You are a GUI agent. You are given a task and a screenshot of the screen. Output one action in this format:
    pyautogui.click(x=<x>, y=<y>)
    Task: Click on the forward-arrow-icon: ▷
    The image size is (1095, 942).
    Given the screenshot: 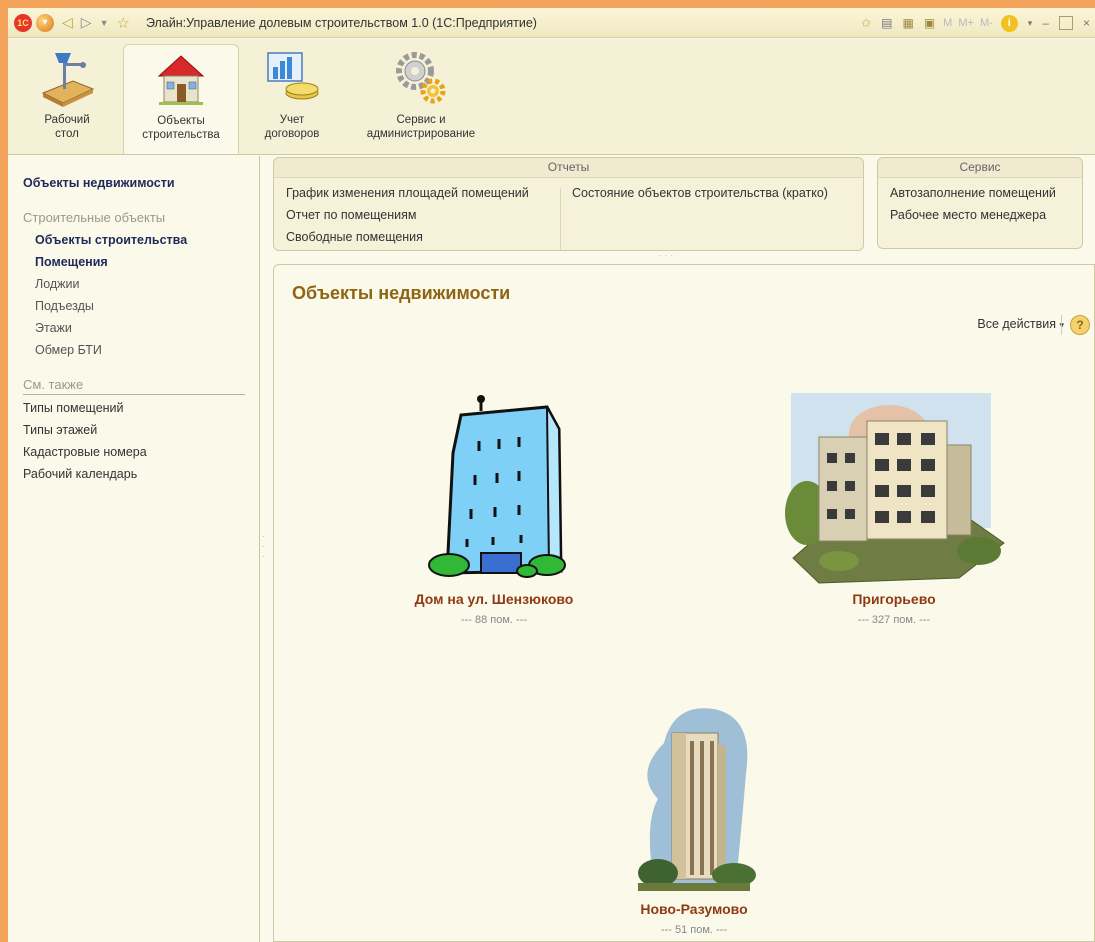 What is the action you would take?
    pyautogui.click(x=86, y=22)
    